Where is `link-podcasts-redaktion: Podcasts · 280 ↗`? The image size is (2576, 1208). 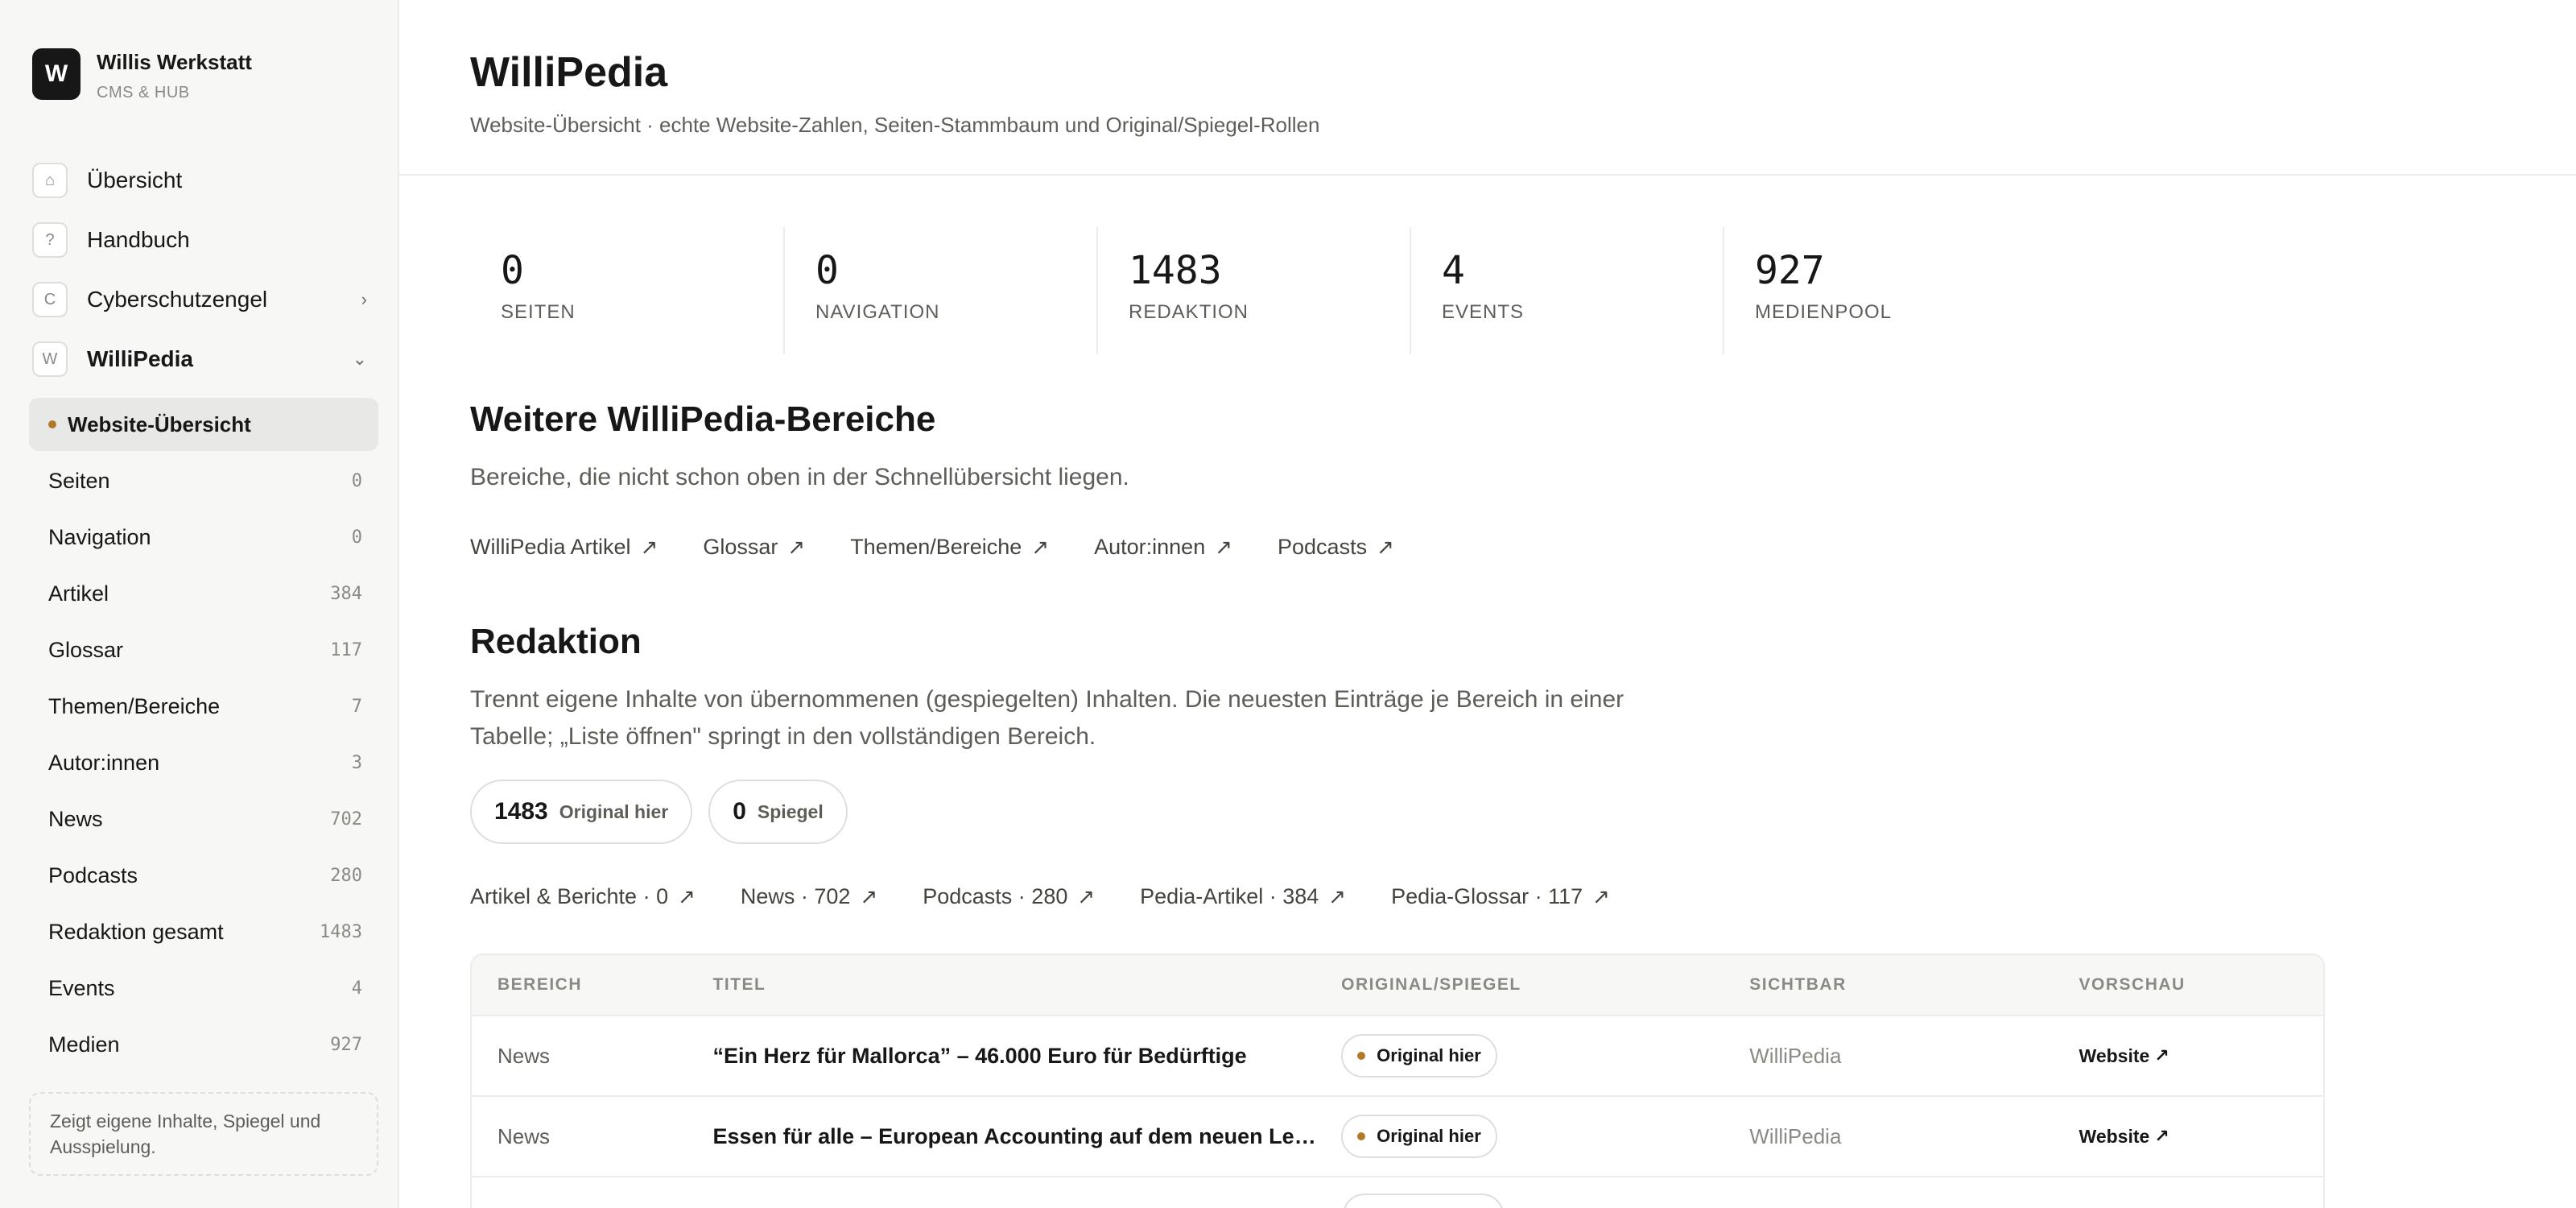
link-podcasts-redaktion: Podcasts · 280 ↗ is located at coordinates (1008, 896).